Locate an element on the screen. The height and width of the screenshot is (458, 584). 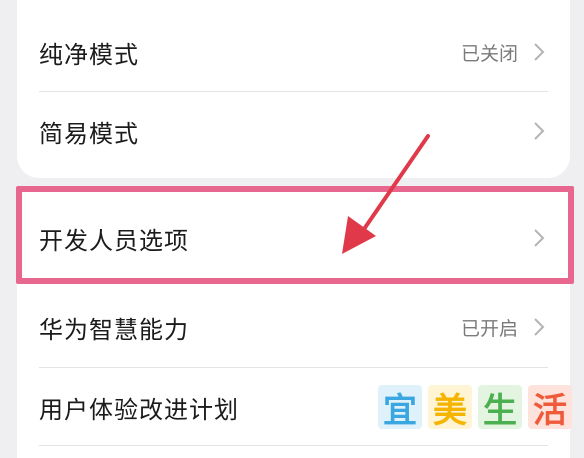
watermark-char: 生 is located at coordinates (500, 408).